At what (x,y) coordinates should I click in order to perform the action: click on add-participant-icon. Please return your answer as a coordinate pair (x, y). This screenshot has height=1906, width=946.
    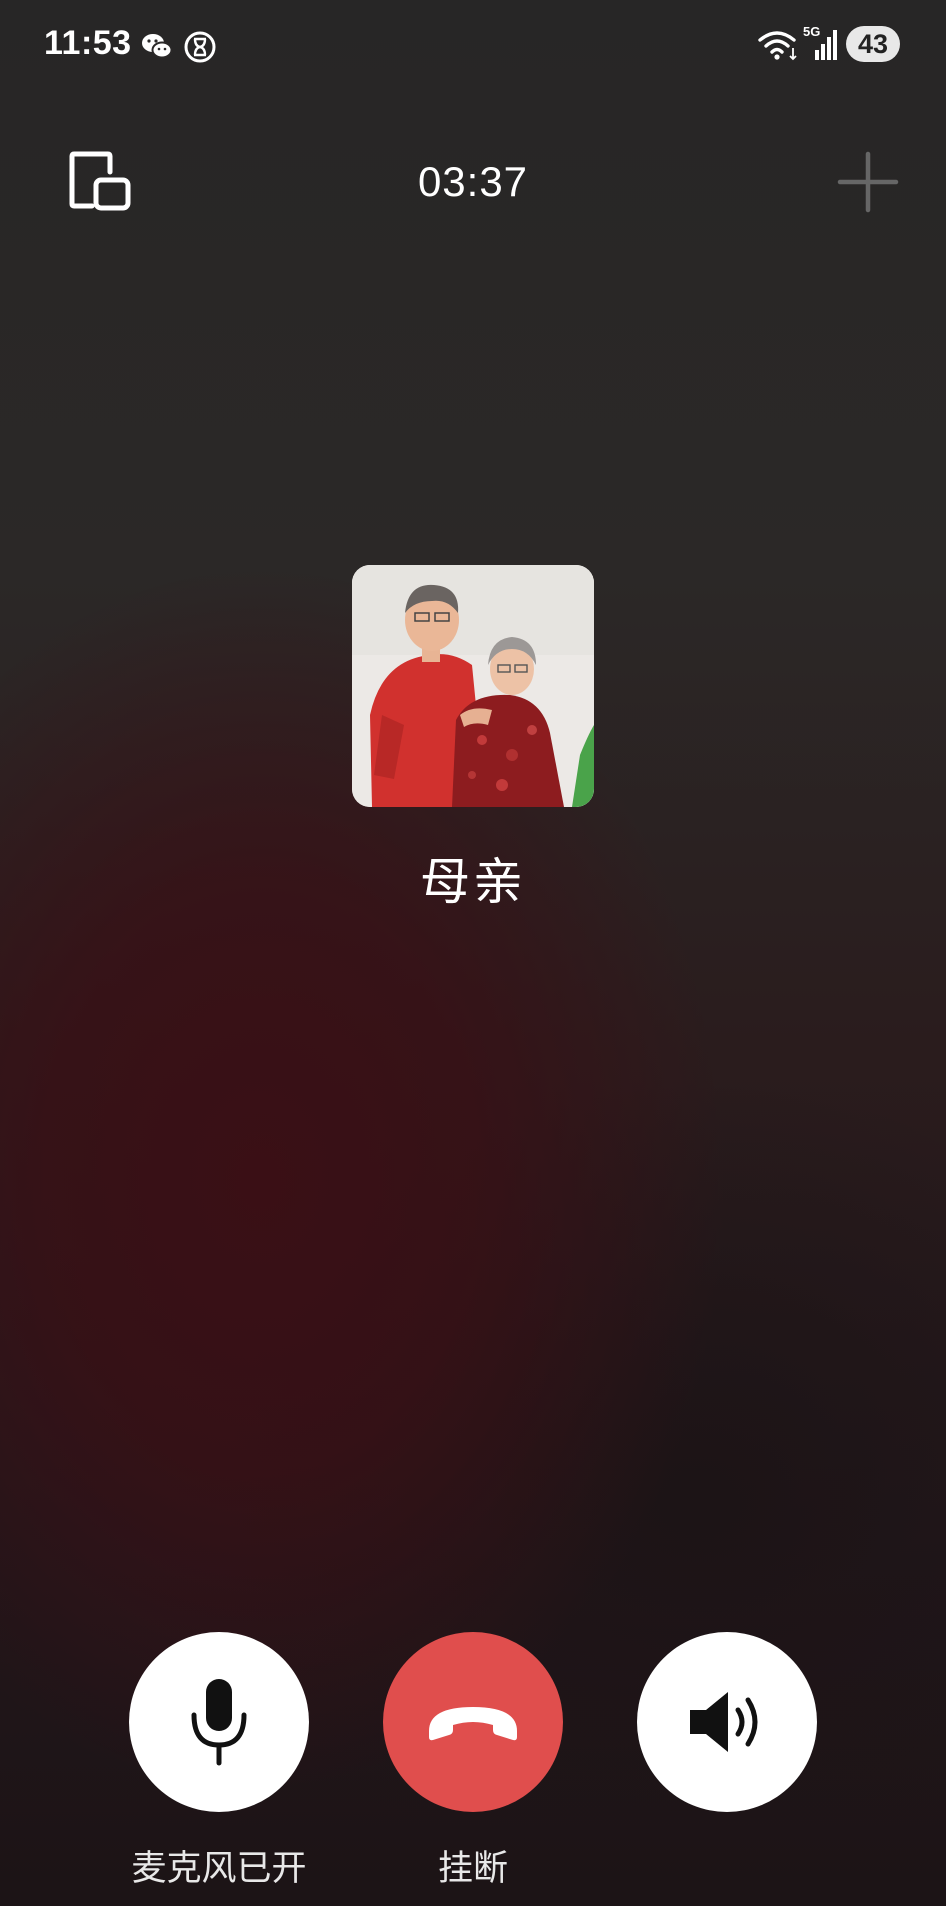
    Looking at the image, I should click on (868, 182).